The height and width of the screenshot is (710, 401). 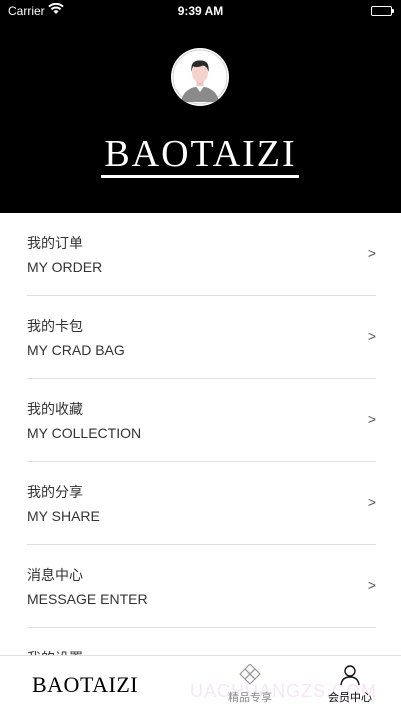 I want to click on menu-item-label-en: MY CRAD BAG, so click(x=76, y=350).